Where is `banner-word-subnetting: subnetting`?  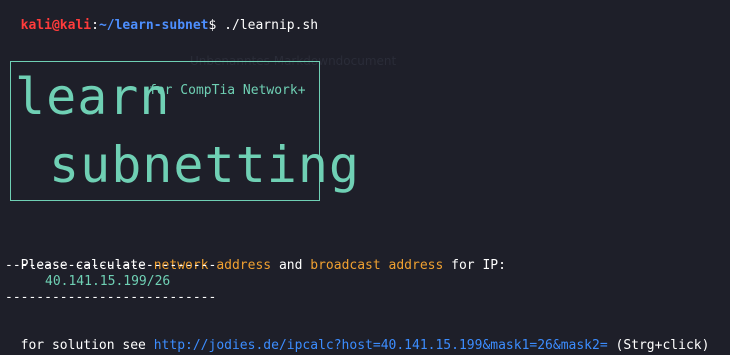
banner-word-subnetting: subnetting is located at coordinates (205, 165).